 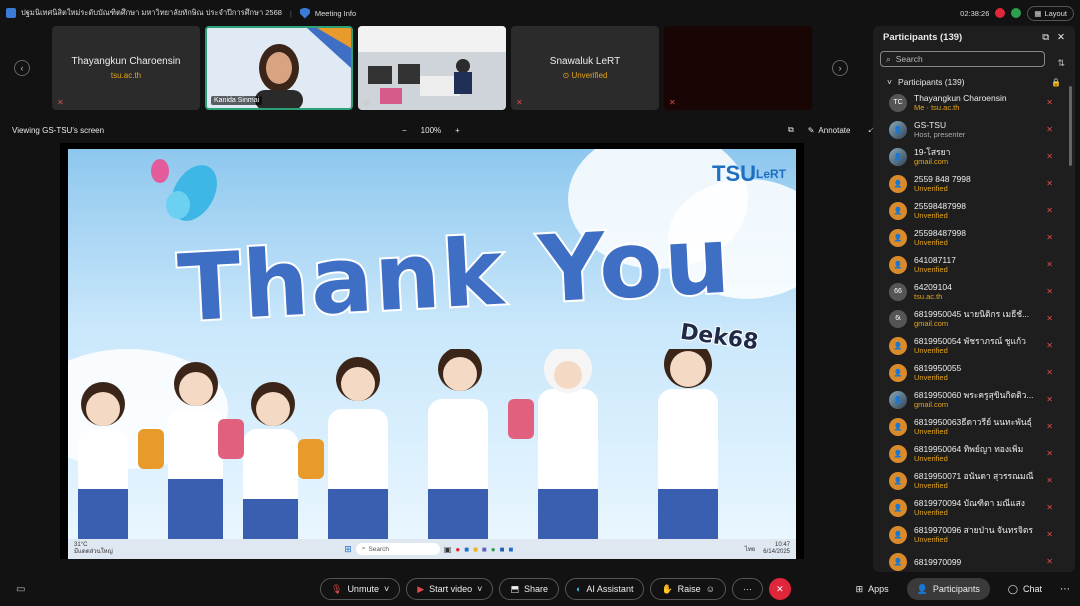 What do you see at coordinates (448, 549) in the screenshot?
I see `taskview-icon: ▣` at bounding box center [448, 549].